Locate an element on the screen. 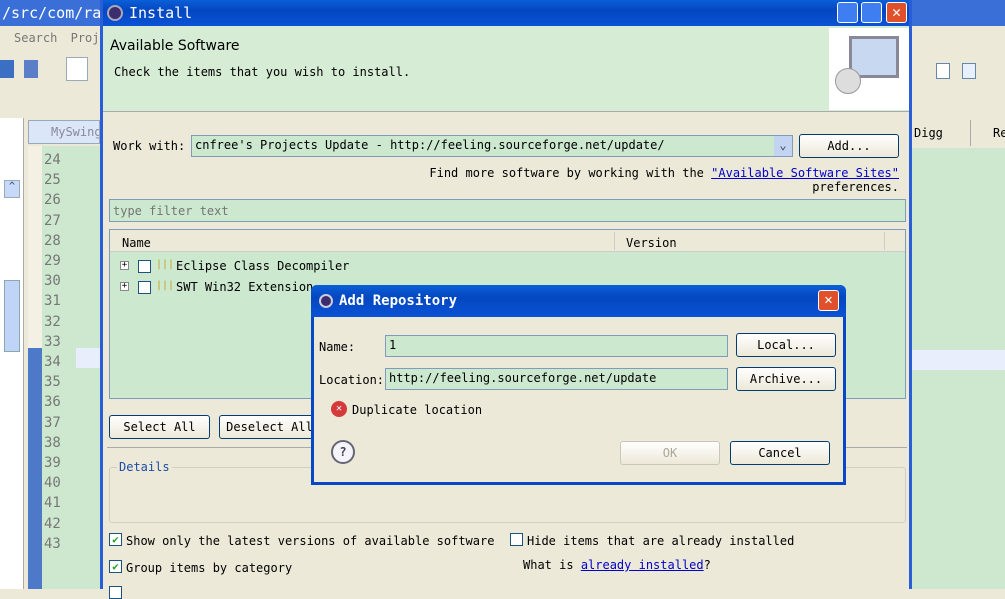 This screenshot has width=1005, height=599. scroll-up-button: ^ is located at coordinates (12, 189).